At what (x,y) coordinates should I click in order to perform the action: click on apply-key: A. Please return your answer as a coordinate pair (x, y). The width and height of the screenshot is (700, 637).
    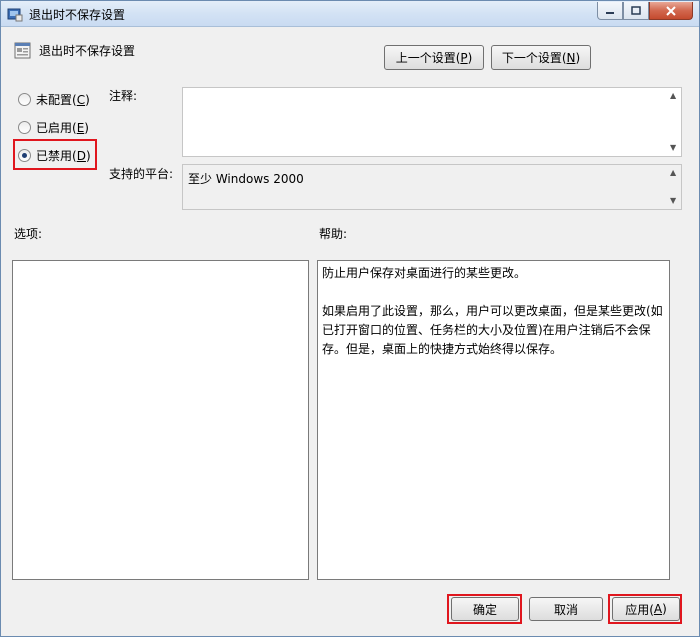
    Looking at the image, I should click on (658, 609).